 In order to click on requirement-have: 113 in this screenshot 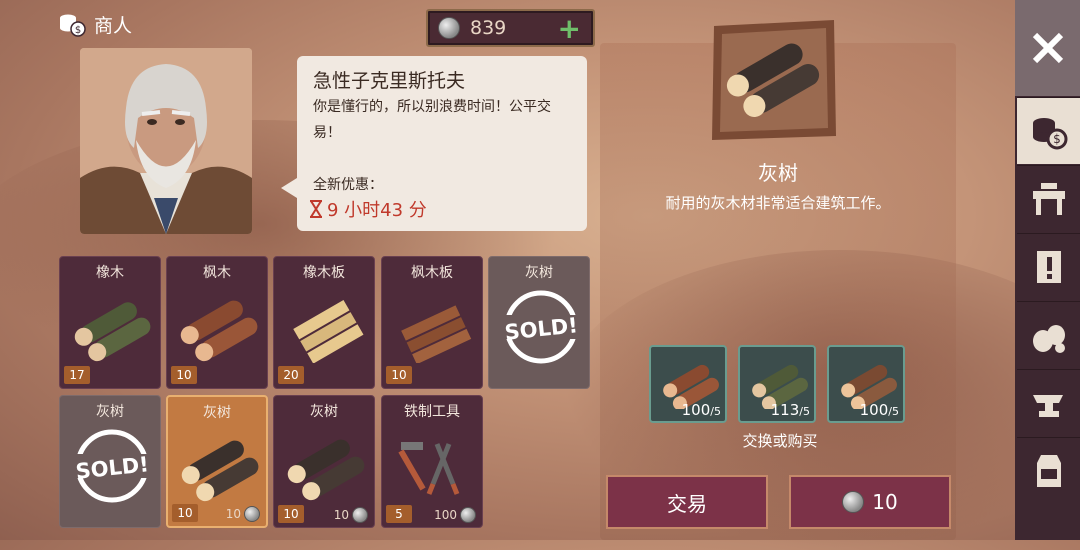, I will do `click(785, 410)`.